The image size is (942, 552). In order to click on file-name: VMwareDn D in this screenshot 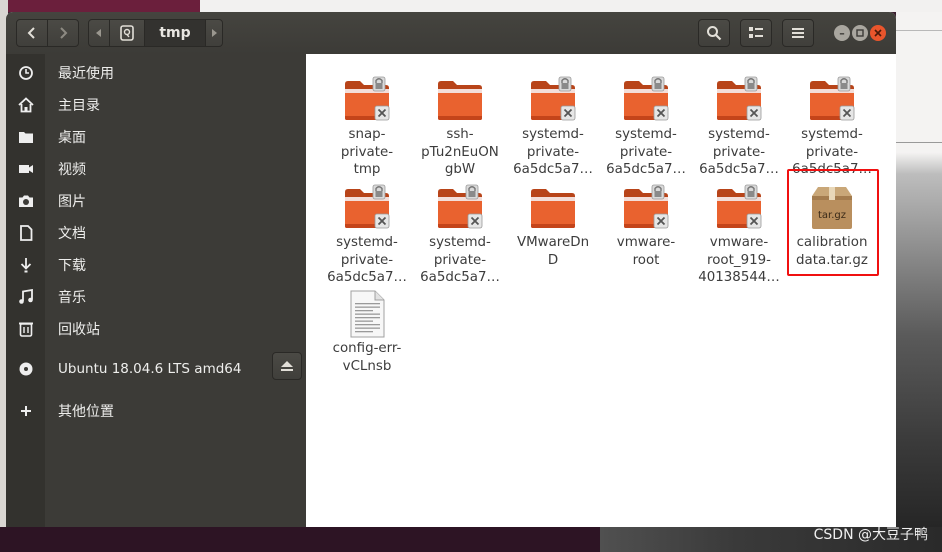, I will do `click(553, 251)`.